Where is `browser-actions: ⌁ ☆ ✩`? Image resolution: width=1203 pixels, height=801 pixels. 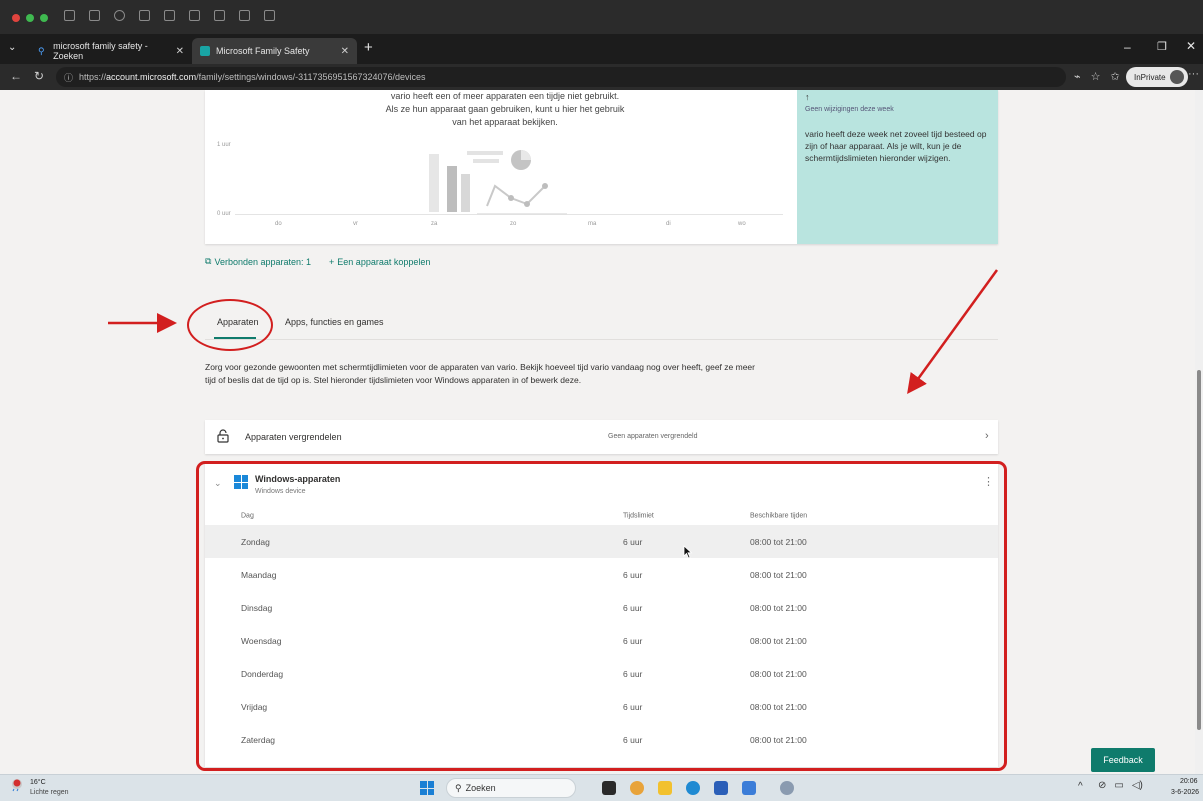 browser-actions: ⌁ ☆ ✩ is located at coordinates (1097, 76).